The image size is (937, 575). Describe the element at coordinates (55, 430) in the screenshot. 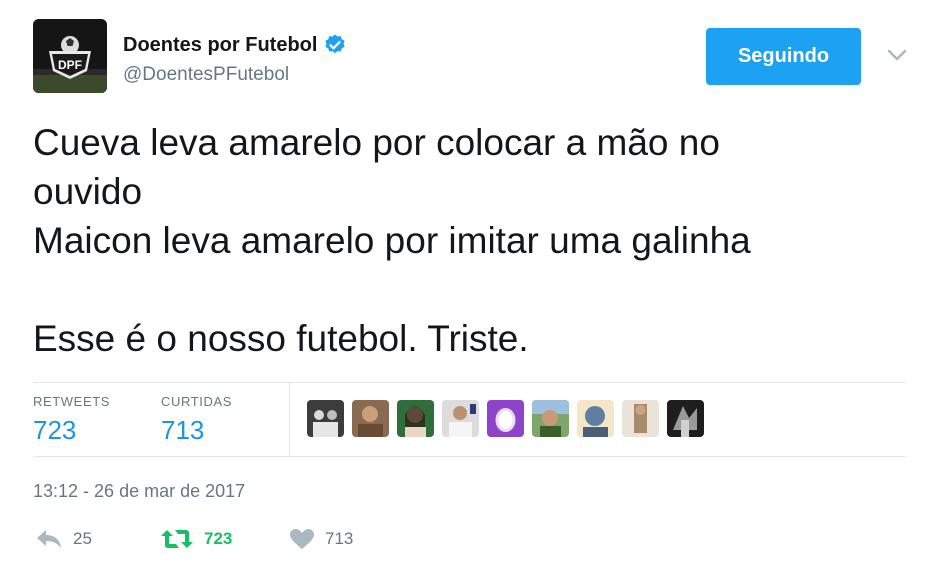

I see `retweets-value: 723` at that location.